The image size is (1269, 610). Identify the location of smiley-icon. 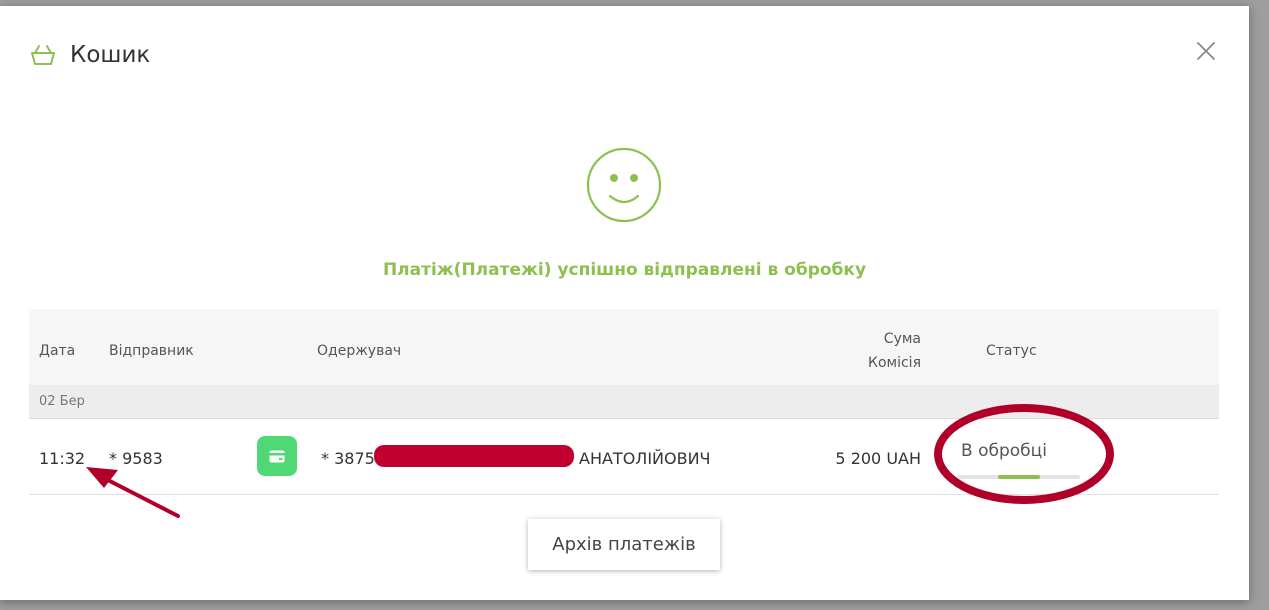
(624, 185).